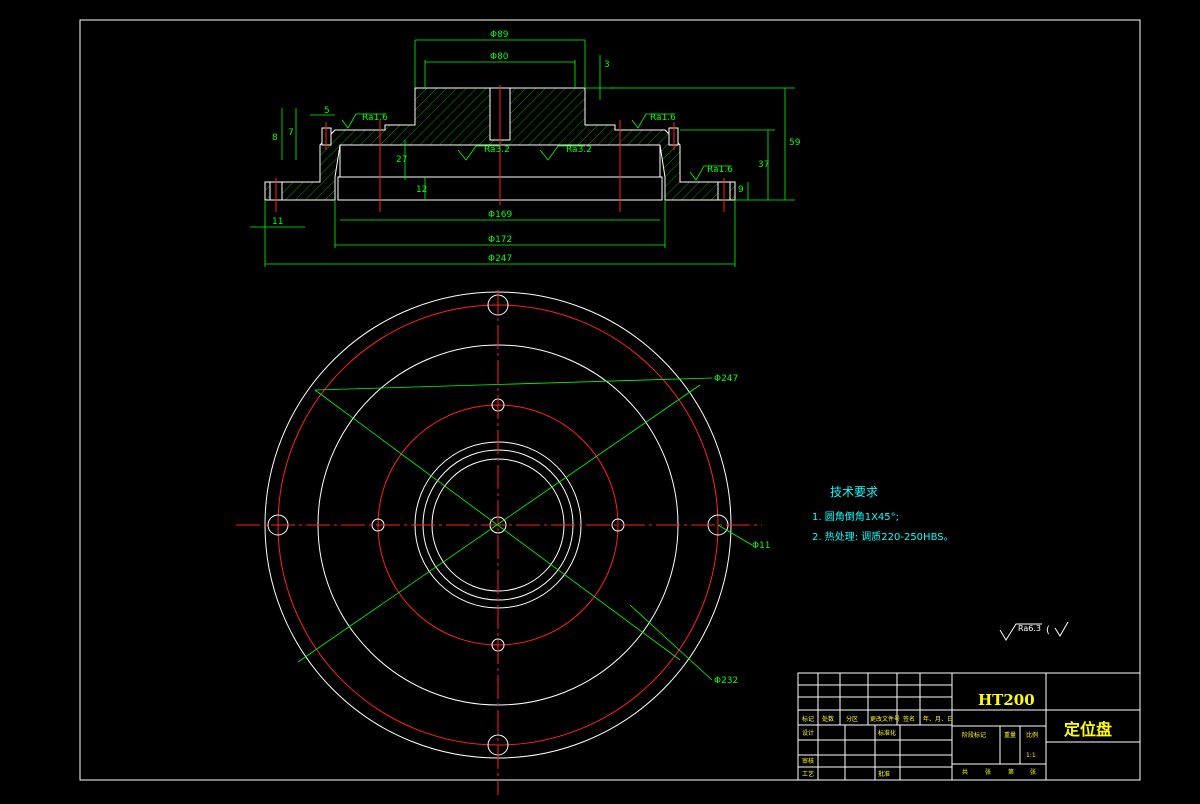 This screenshot has width=1200, height=804. I want to click on dim-v3: 3, so click(607, 65).